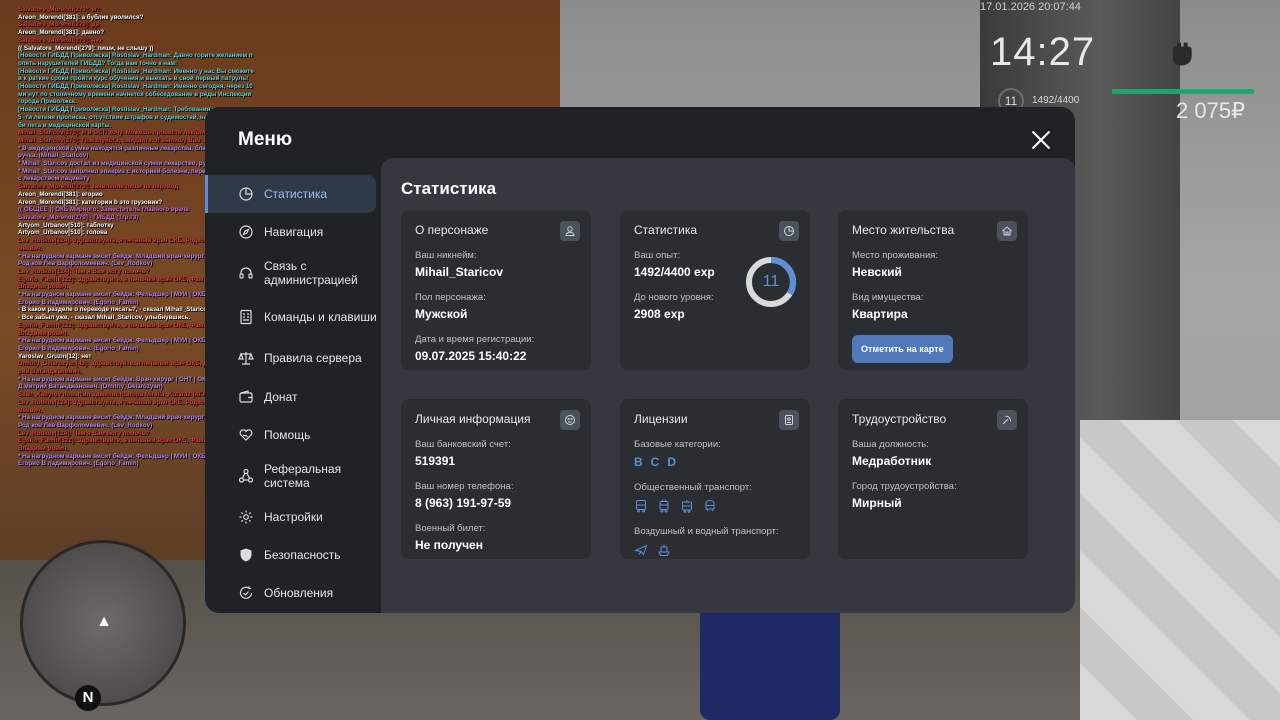 The width and height of the screenshot is (1280, 720). What do you see at coordinates (463, 503) in the screenshot?
I see `phone-value: 8 (963) 191-97-59` at bounding box center [463, 503].